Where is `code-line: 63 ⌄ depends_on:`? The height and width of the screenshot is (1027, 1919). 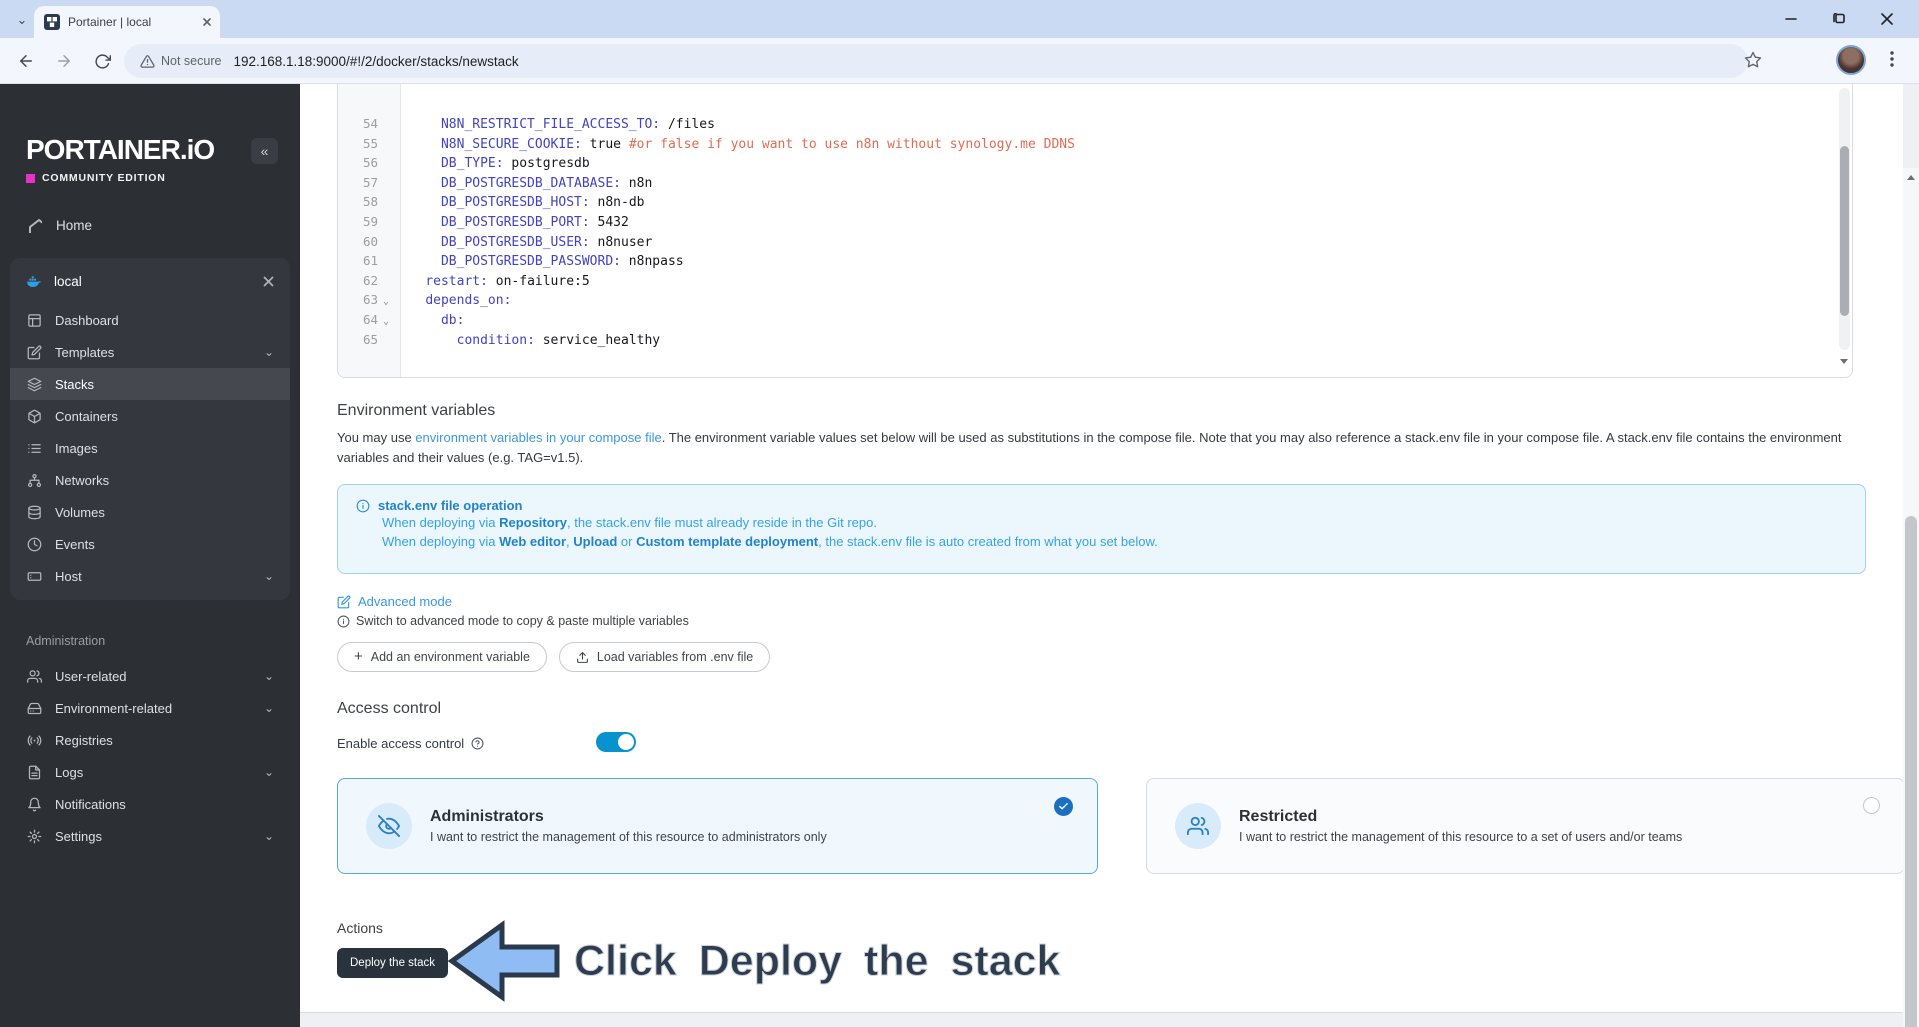
code-line: 63 ⌄ depends_on: is located at coordinates (437, 300).